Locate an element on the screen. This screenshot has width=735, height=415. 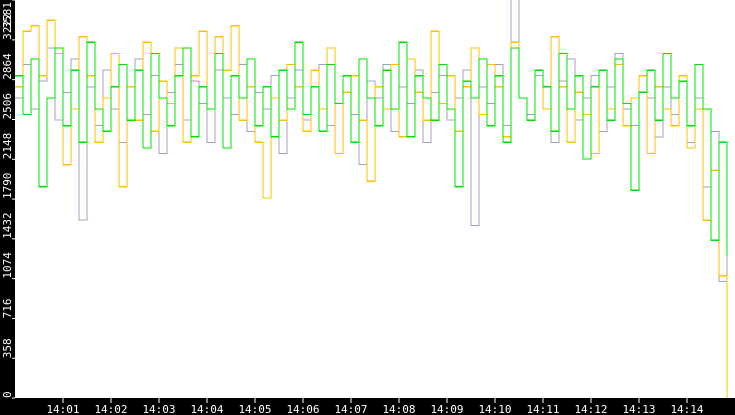
y-tick-label: 716 is located at coordinates (7, 309).